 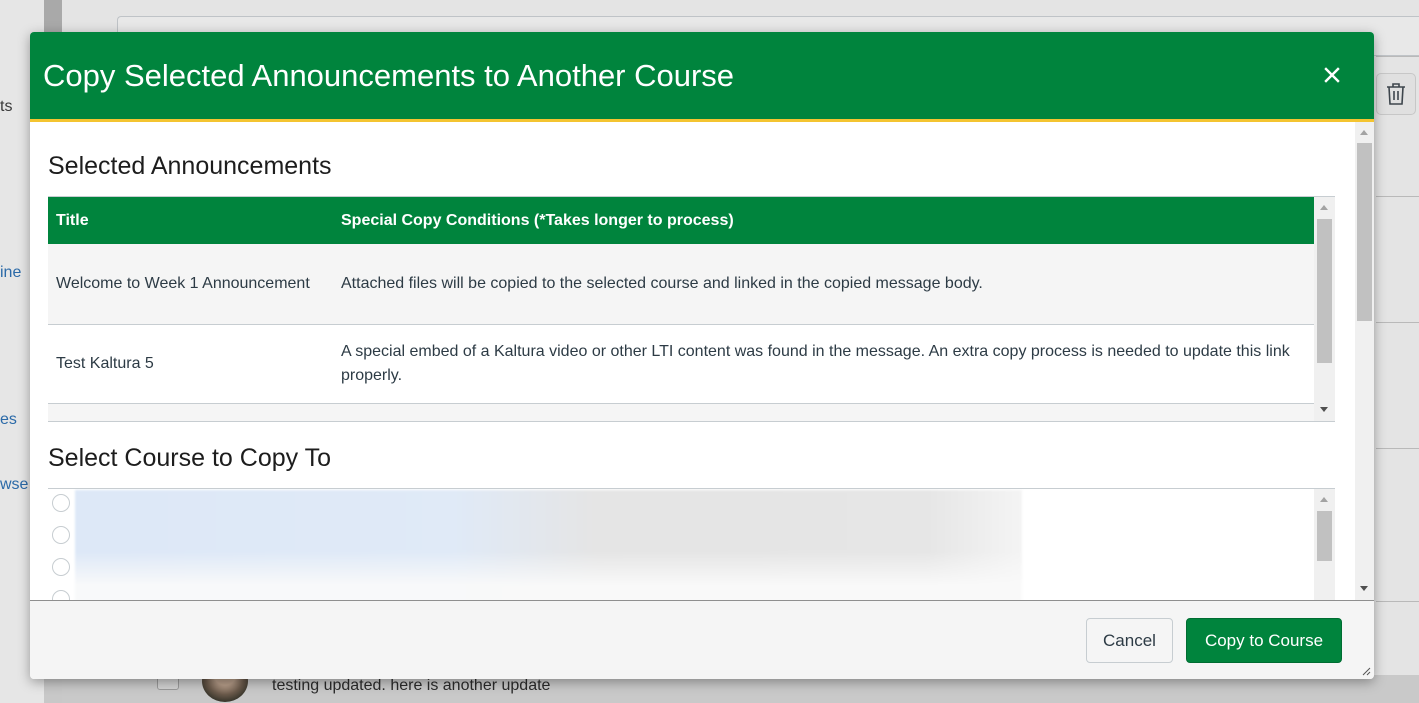 What do you see at coordinates (1364, 361) in the screenshot?
I see `dialog-scrollbar` at bounding box center [1364, 361].